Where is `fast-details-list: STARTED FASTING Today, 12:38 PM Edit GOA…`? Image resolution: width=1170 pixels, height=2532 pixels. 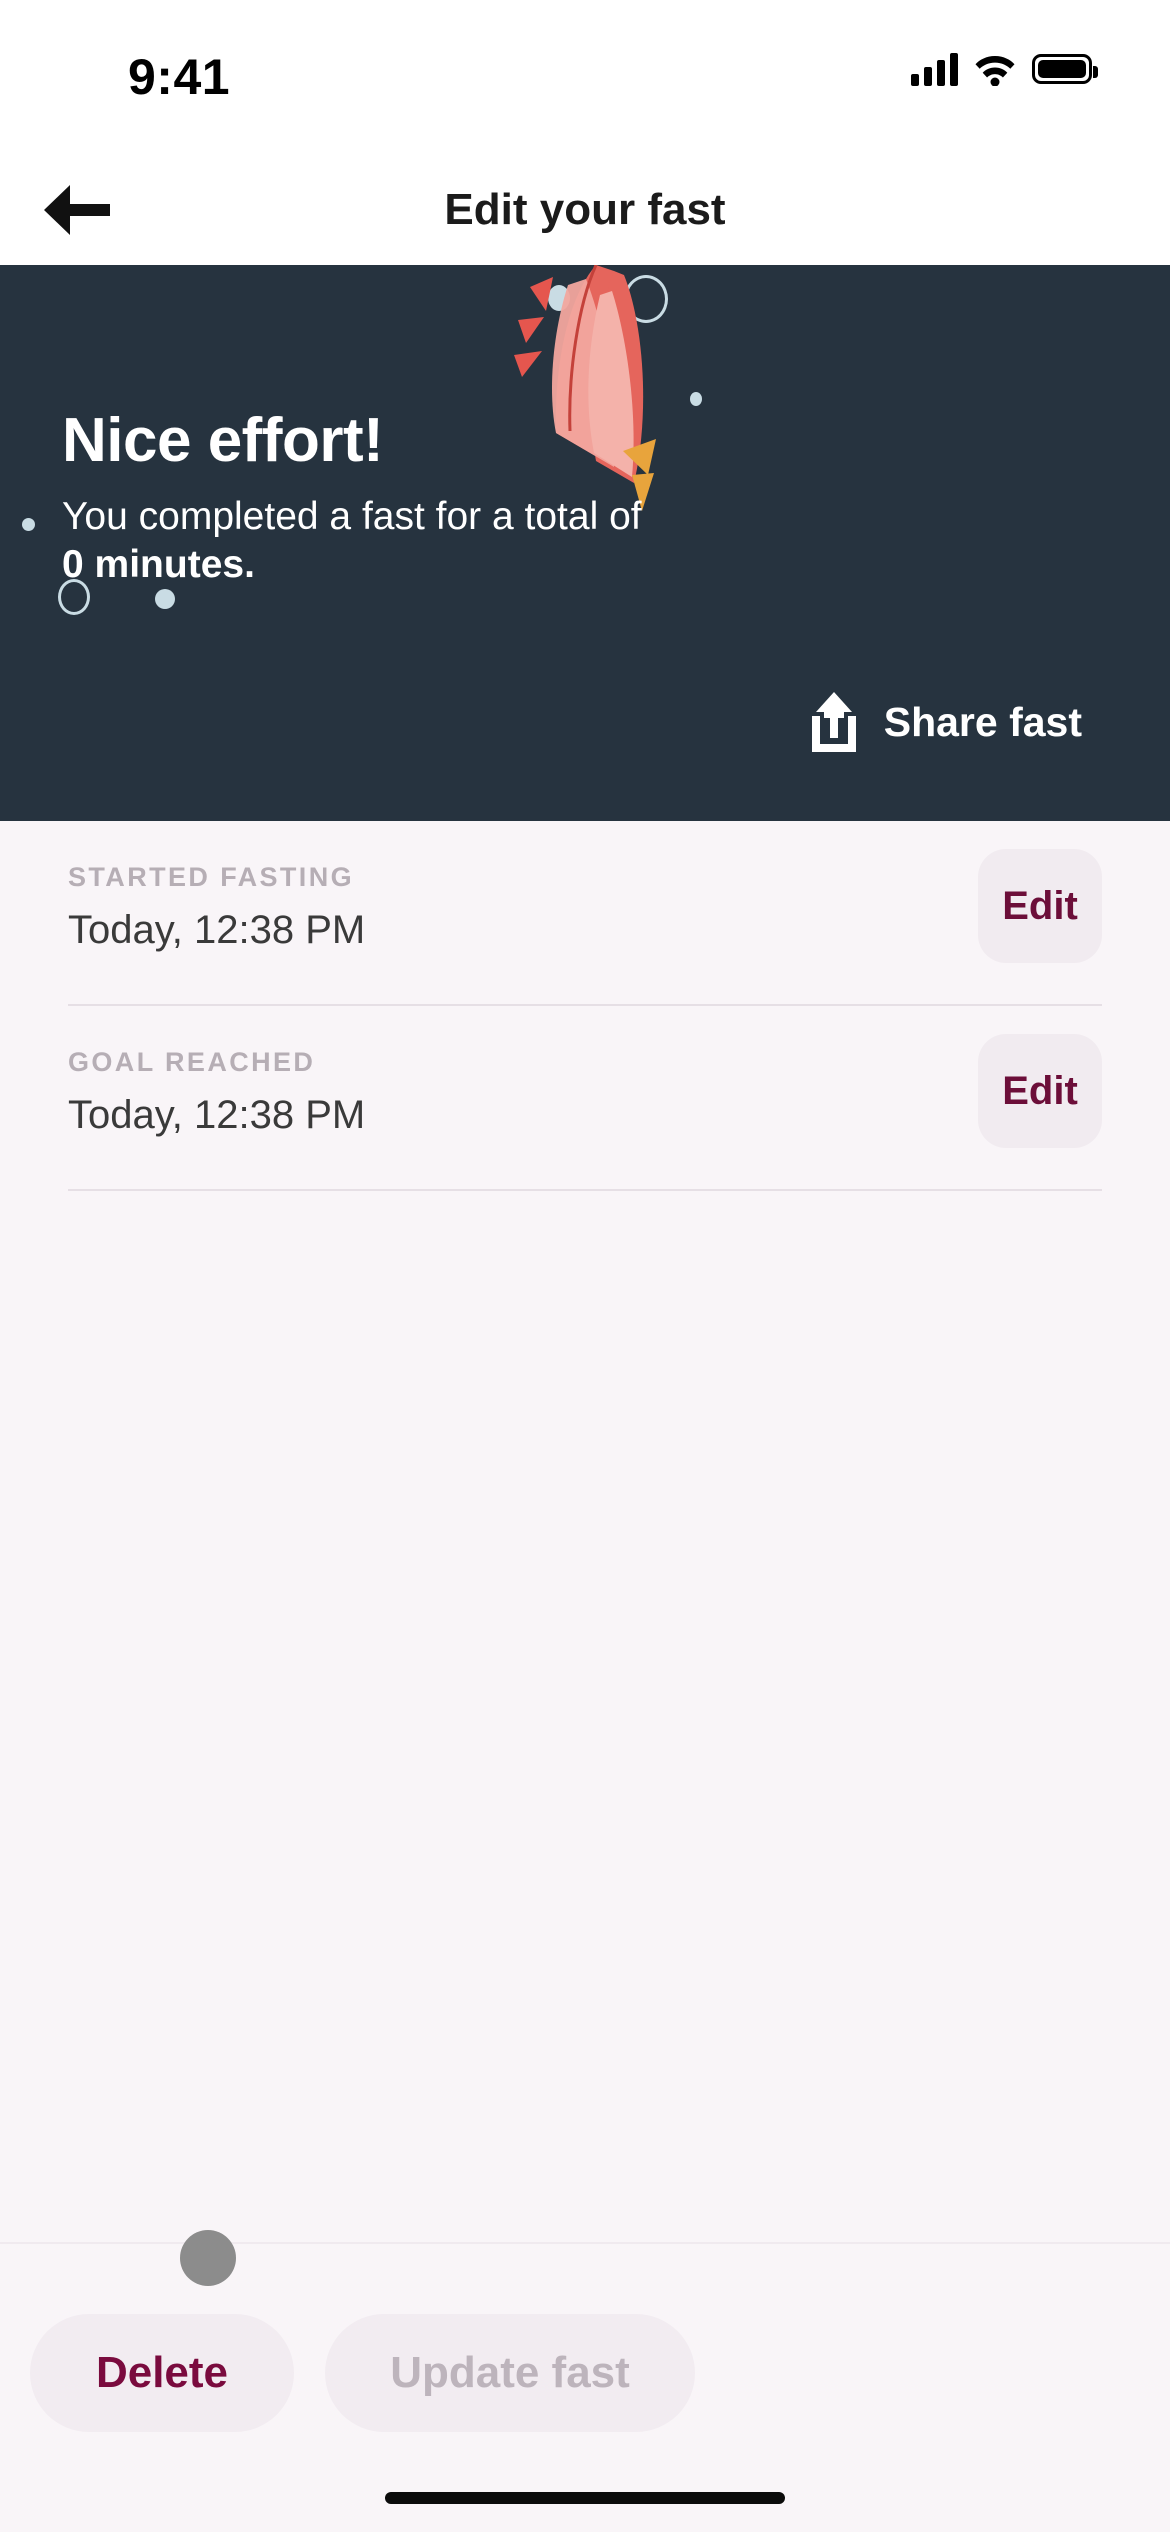
fast-details-list: STARTED FASTING Today, 12:38 PM Edit GOA… is located at coordinates (585, 1006).